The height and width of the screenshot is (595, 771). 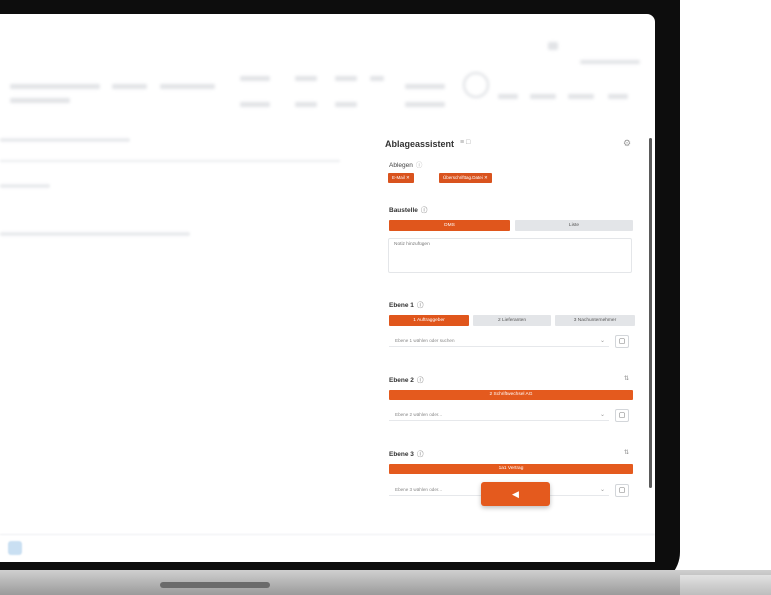 I want to click on status-bar, so click(x=327, y=548).